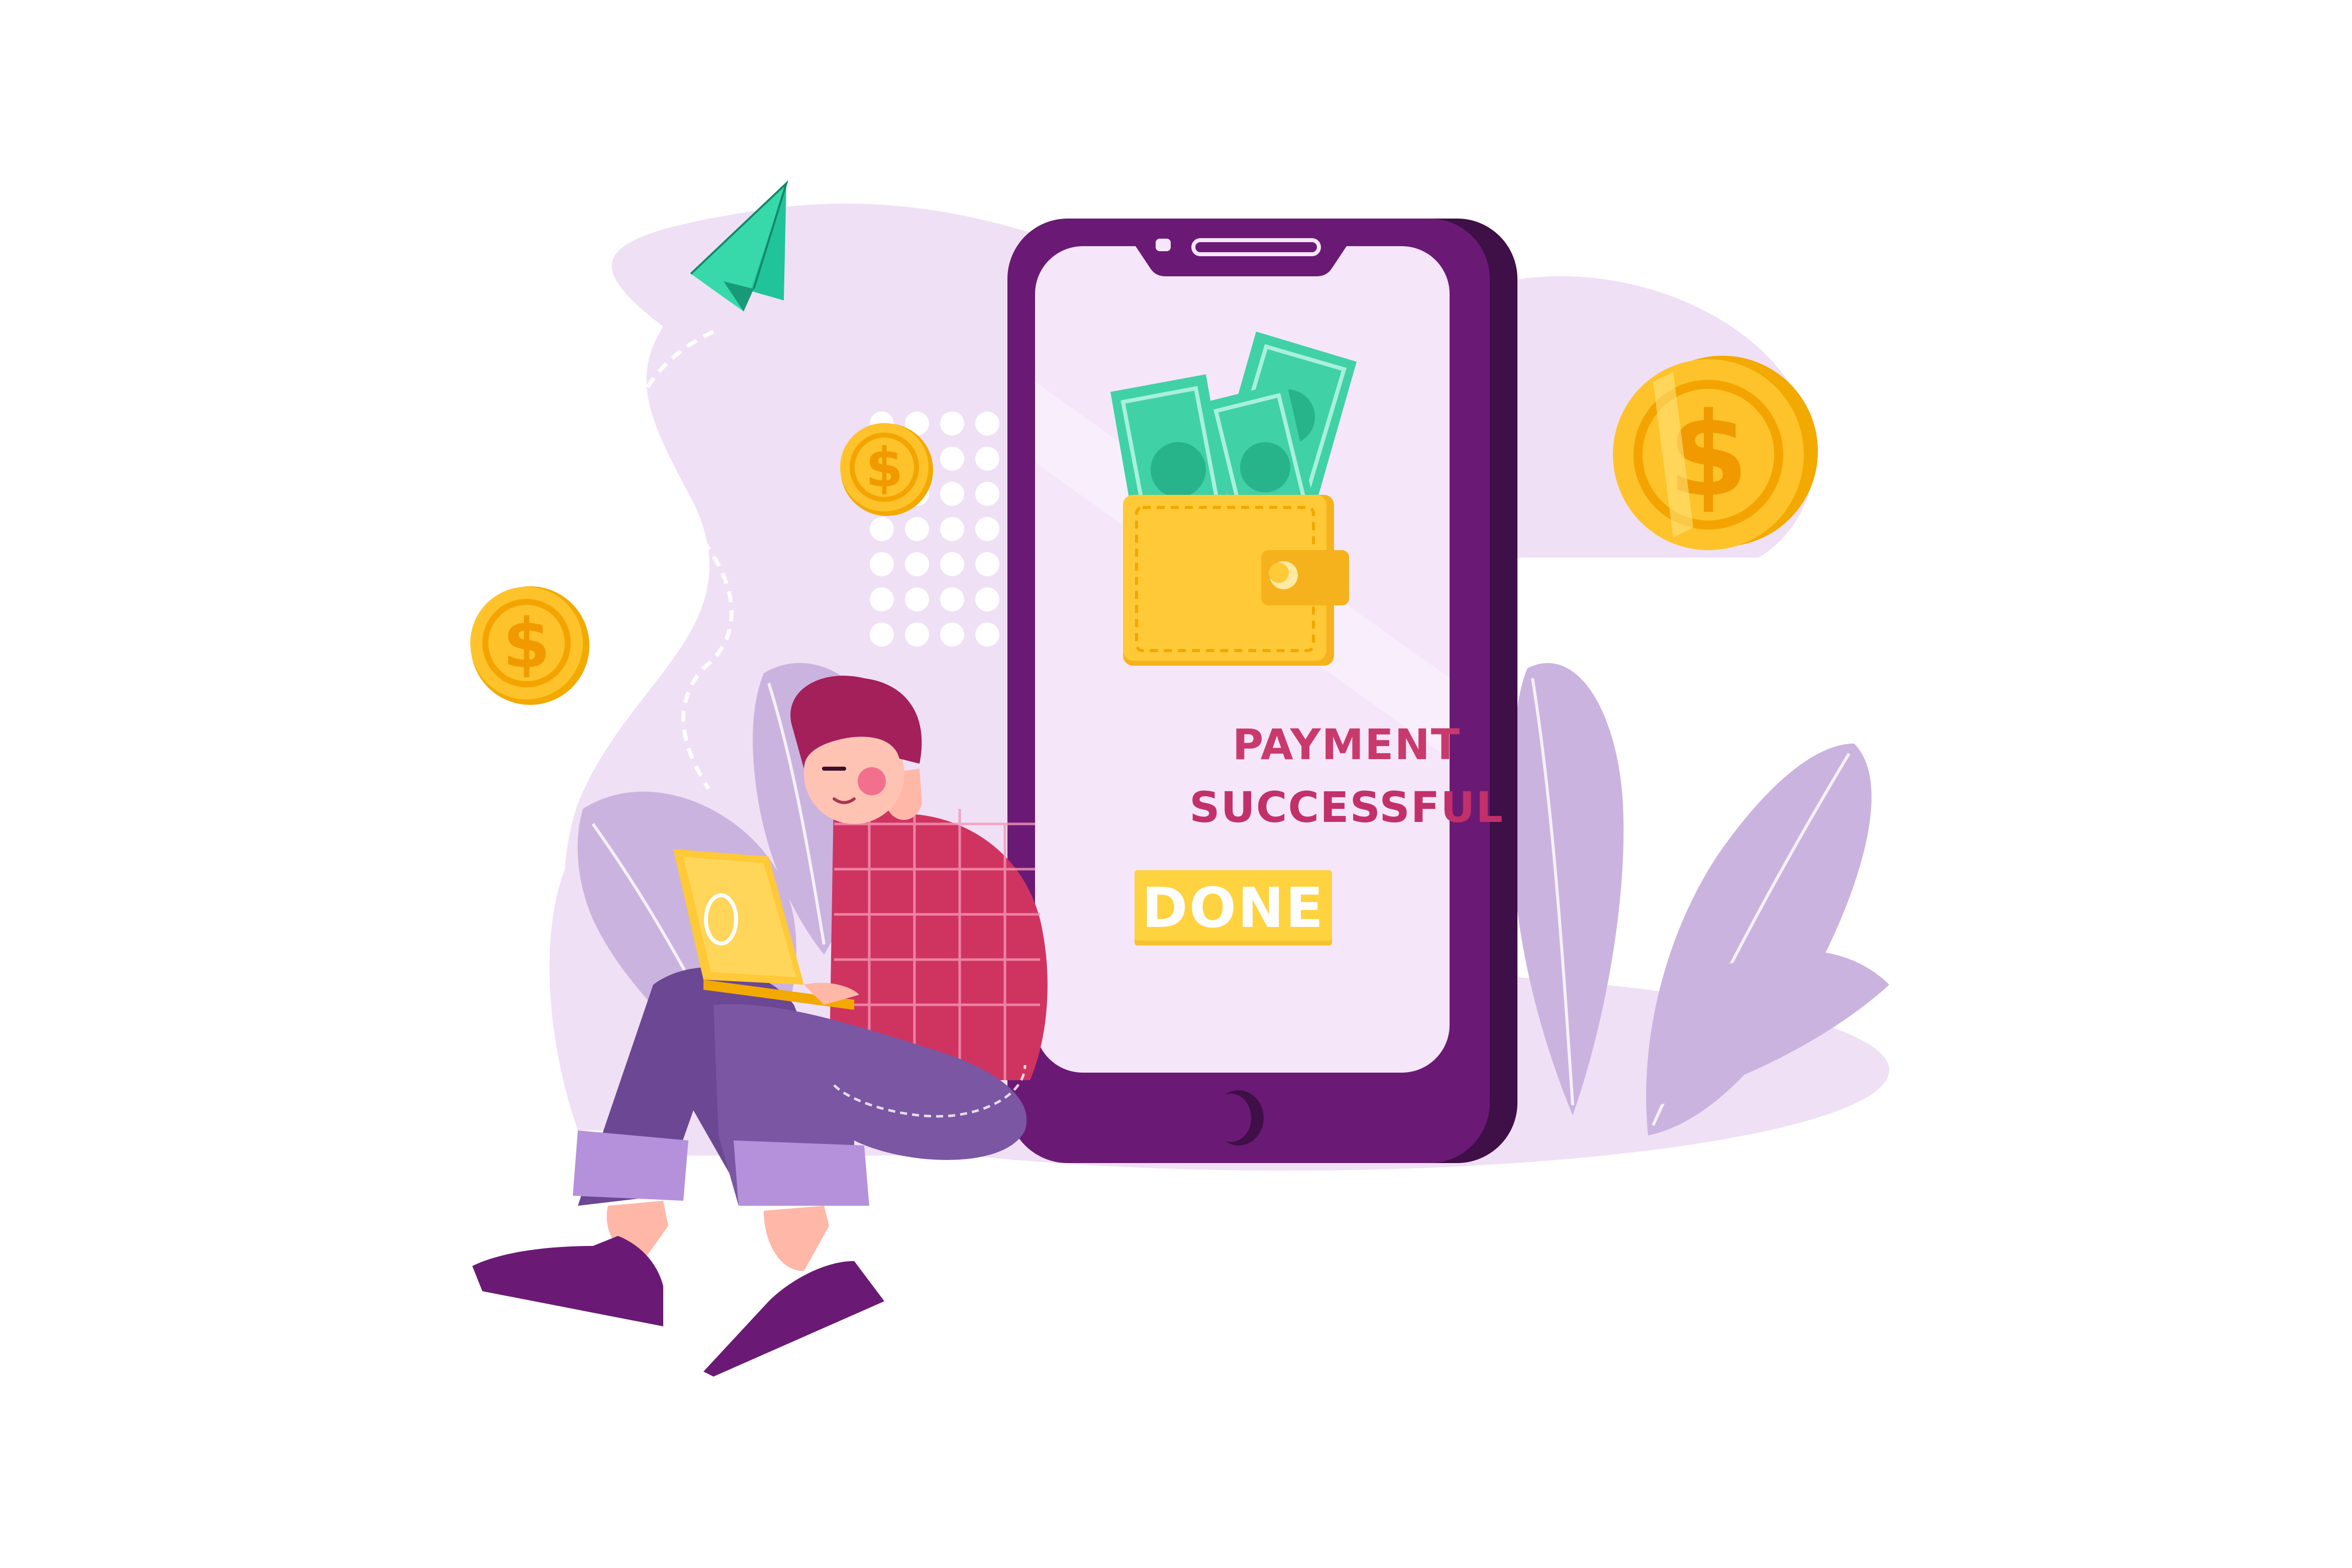 The height and width of the screenshot is (1568, 2352). Describe the element at coordinates (1347, 807) in the screenshot. I see `payment-status-subtitle: SUCCESSFUL` at that location.